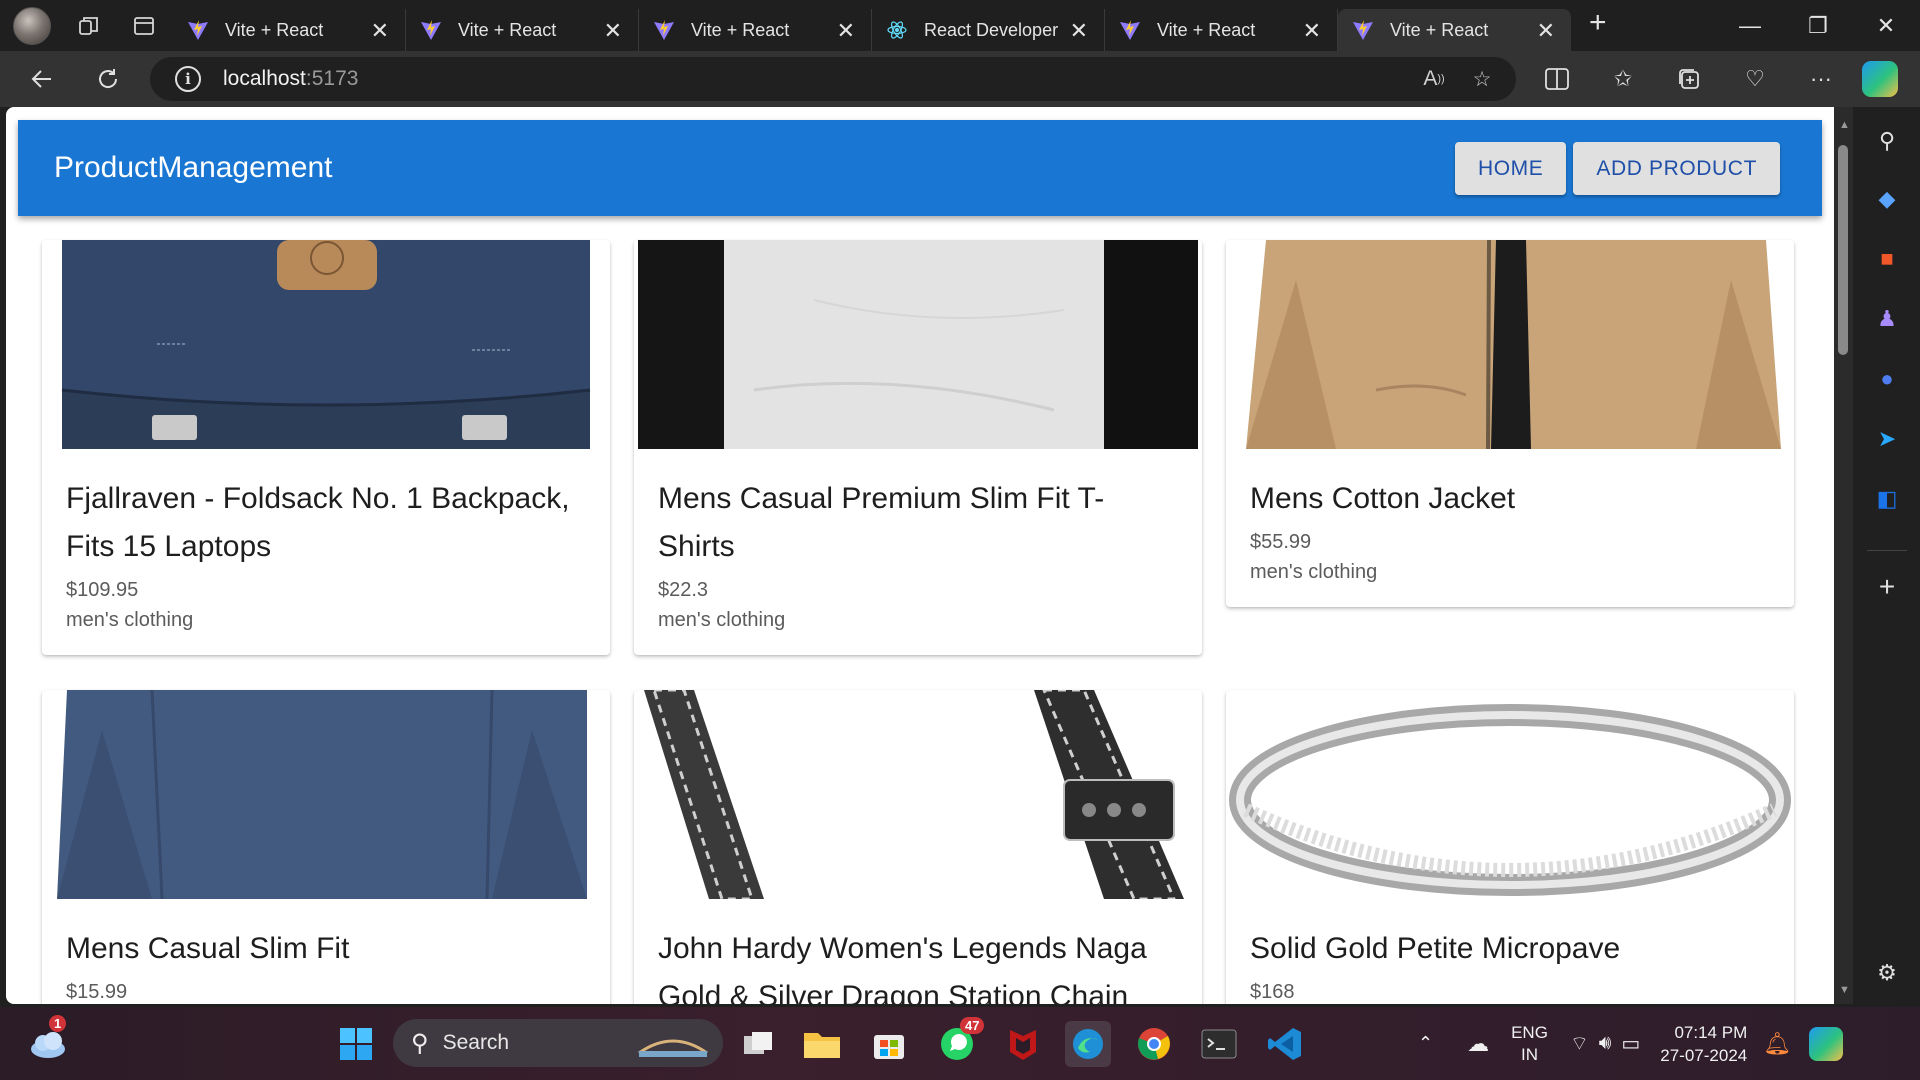  What do you see at coordinates (1887, 550) in the screenshot?
I see `sidebar-divider` at bounding box center [1887, 550].